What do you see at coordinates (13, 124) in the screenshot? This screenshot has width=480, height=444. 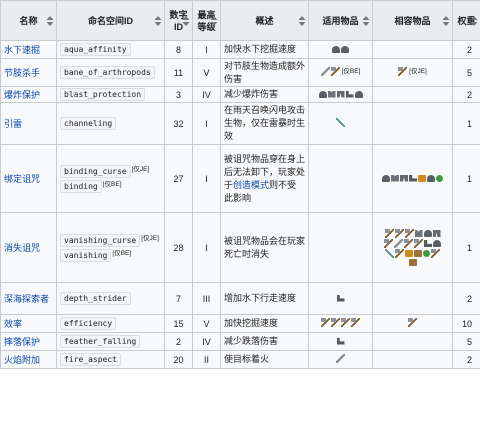 I see `enchant-name-link: 引雷` at bounding box center [13, 124].